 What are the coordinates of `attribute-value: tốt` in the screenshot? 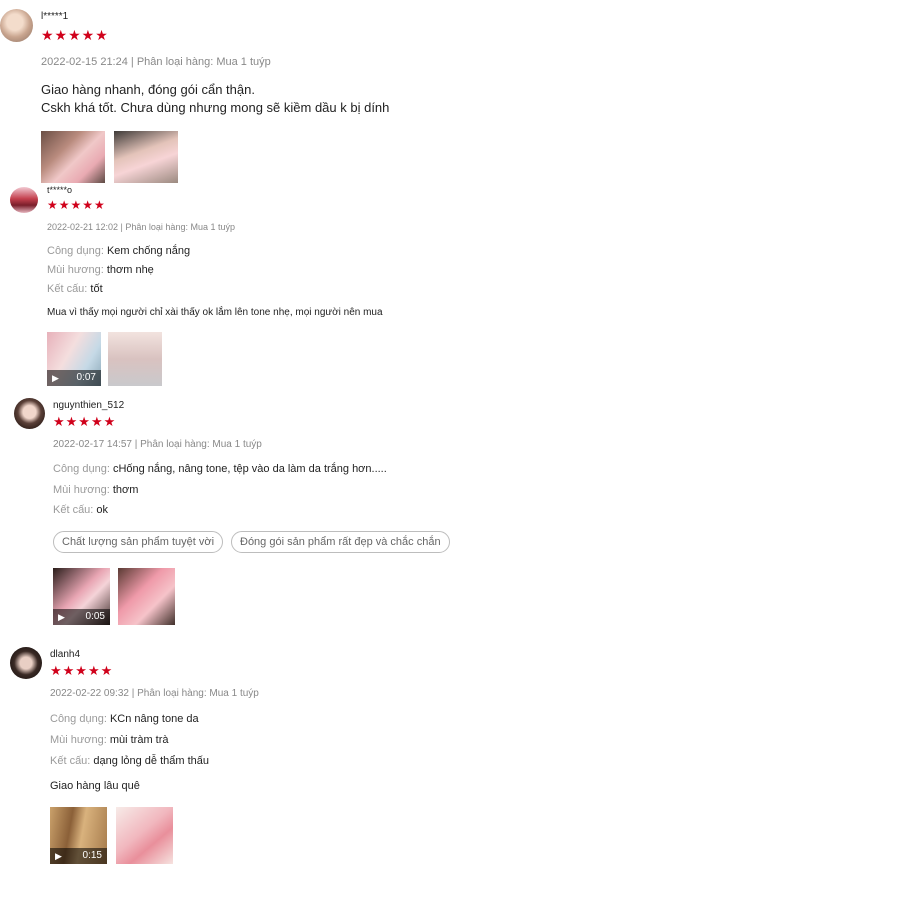 It's located at (96, 289).